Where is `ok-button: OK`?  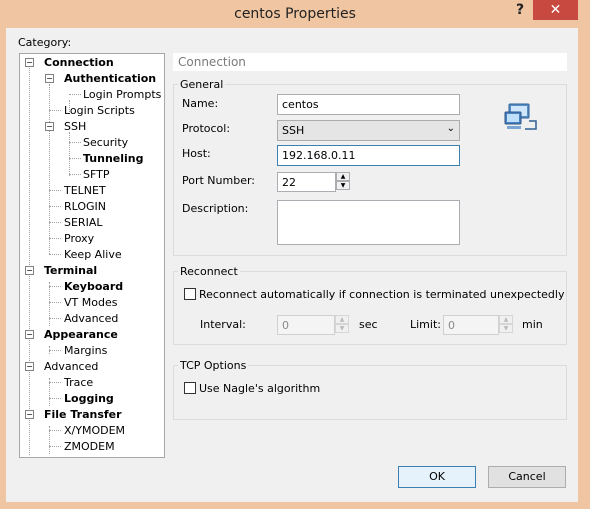 ok-button: OK is located at coordinates (437, 477).